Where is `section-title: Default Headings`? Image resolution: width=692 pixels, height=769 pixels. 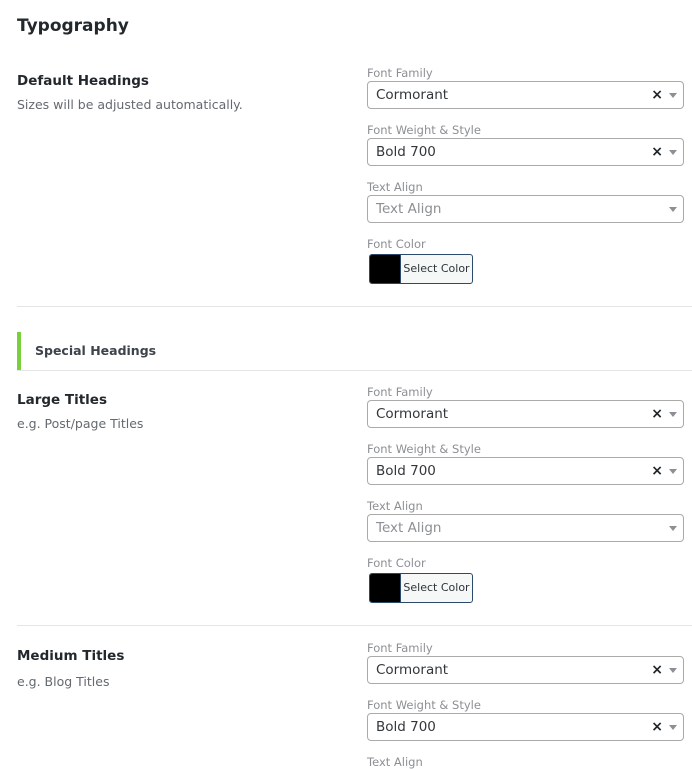 section-title: Default Headings is located at coordinates (83, 81).